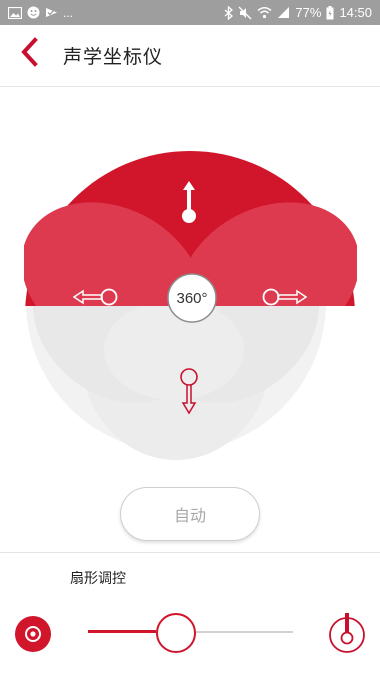 The width and height of the screenshot is (380, 675). I want to click on status-time: 14:50, so click(355, 12).